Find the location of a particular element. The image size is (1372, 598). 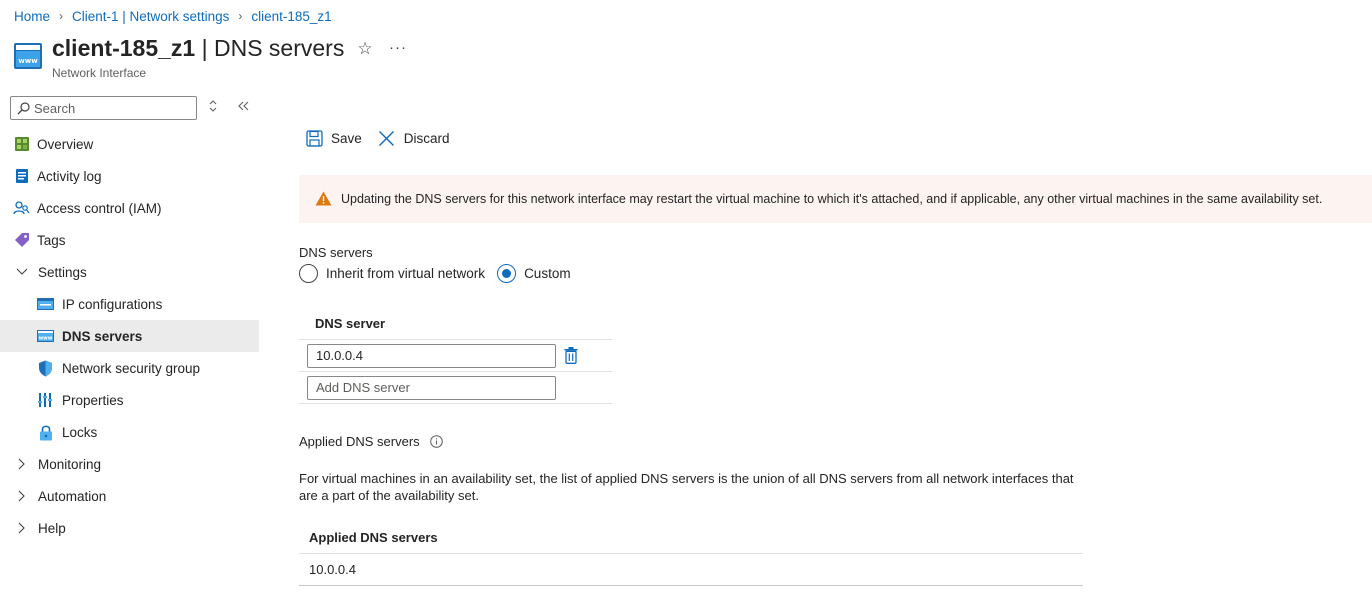

dns-source-radio-group: Inherit from virtual network Custom is located at coordinates (441, 273).